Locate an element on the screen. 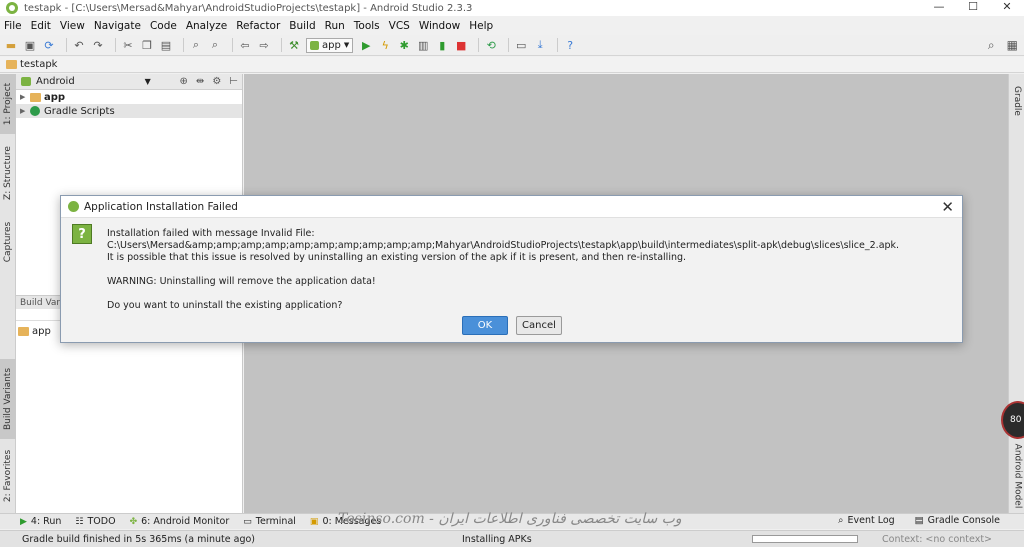 The image size is (1024, 547). sdk-manager-icon: ⤓ is located at coordinates (540, 45).